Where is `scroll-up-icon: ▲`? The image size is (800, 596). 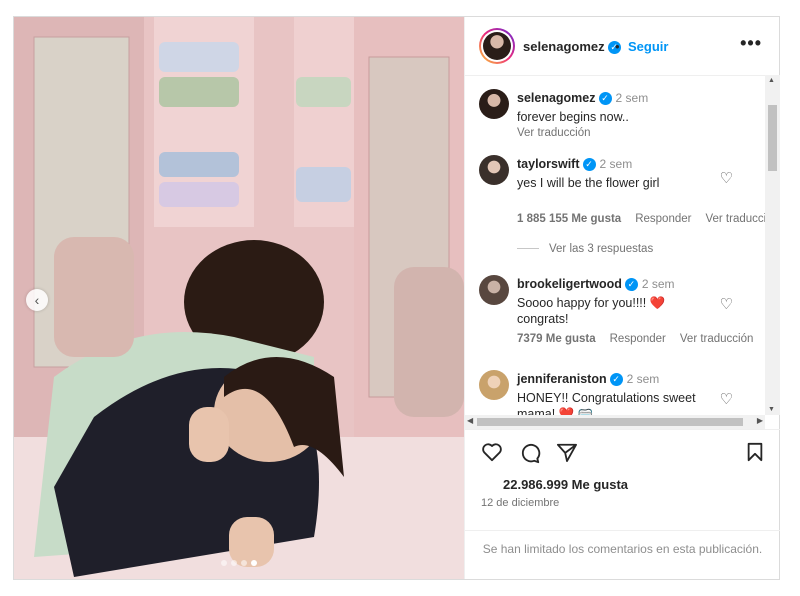 scroll-up-icon: ▲ is located at coordinates (771, 80).